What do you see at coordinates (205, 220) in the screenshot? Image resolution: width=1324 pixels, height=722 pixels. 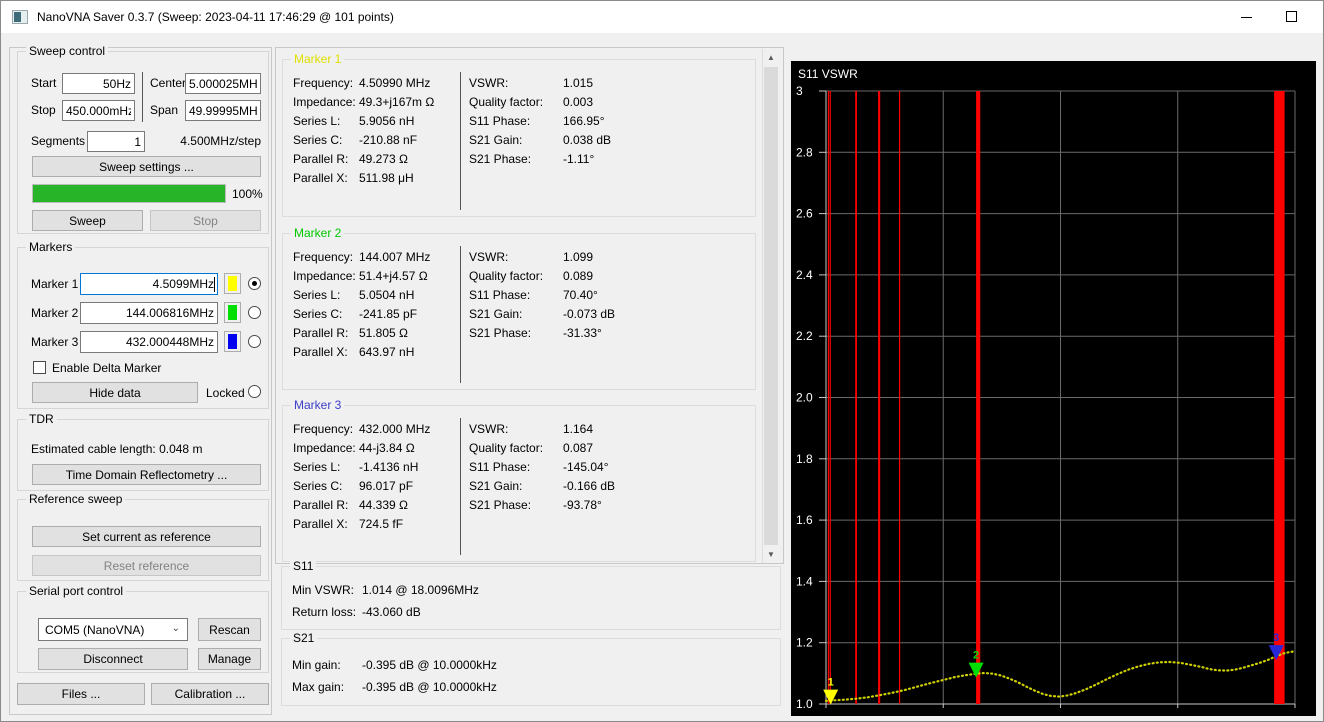 I see `stop-button: Stop` at bounding box center [205, 220].